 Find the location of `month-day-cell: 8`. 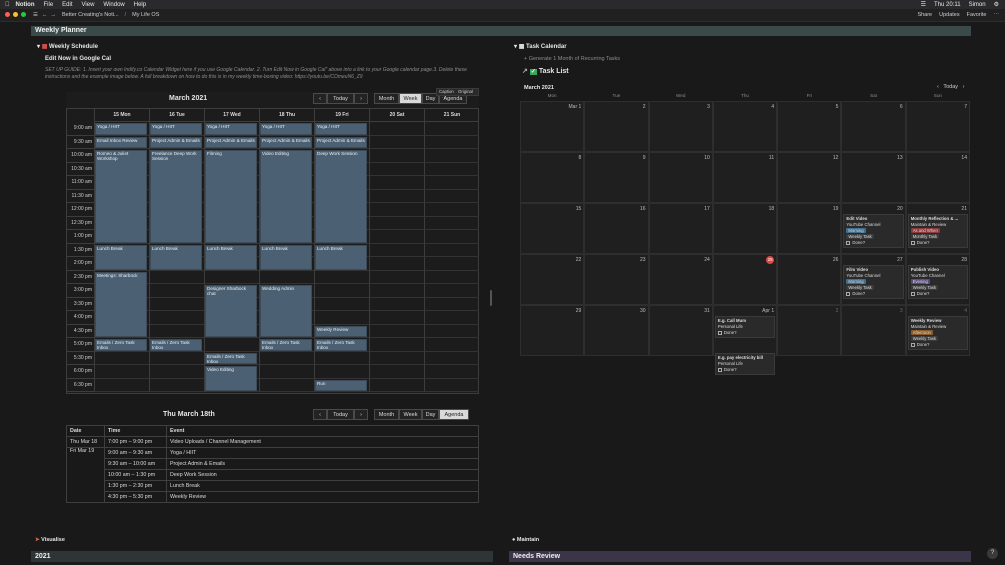

month-day-cell: 8 is located at coordinates (552, 177).